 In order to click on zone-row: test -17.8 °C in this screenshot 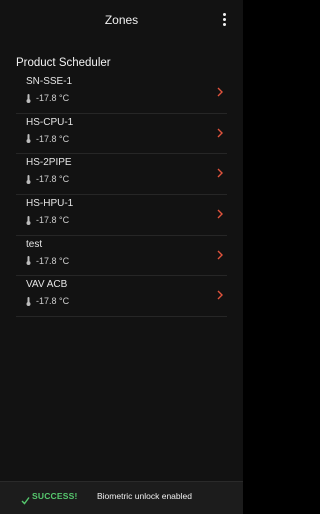, I will do `click(121, 256)`.